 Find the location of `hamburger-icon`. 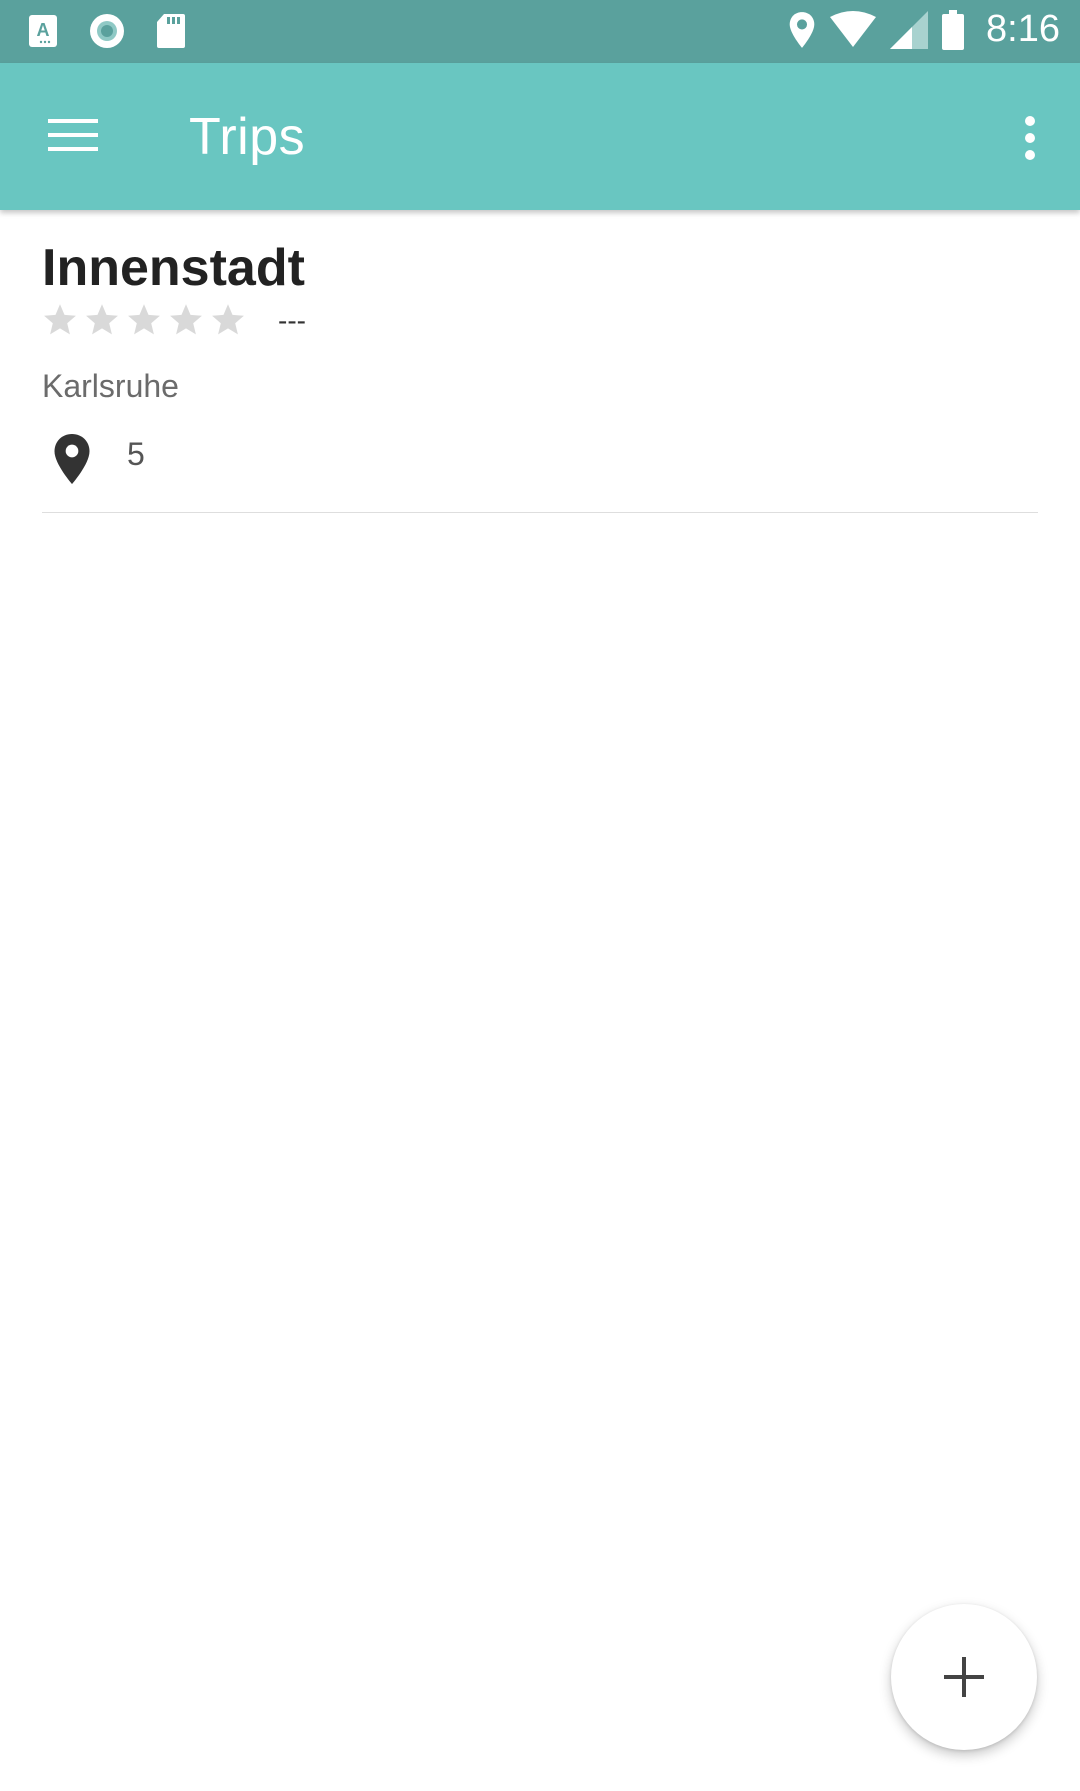

hamburger-icon is located at coordinates (73, 135).